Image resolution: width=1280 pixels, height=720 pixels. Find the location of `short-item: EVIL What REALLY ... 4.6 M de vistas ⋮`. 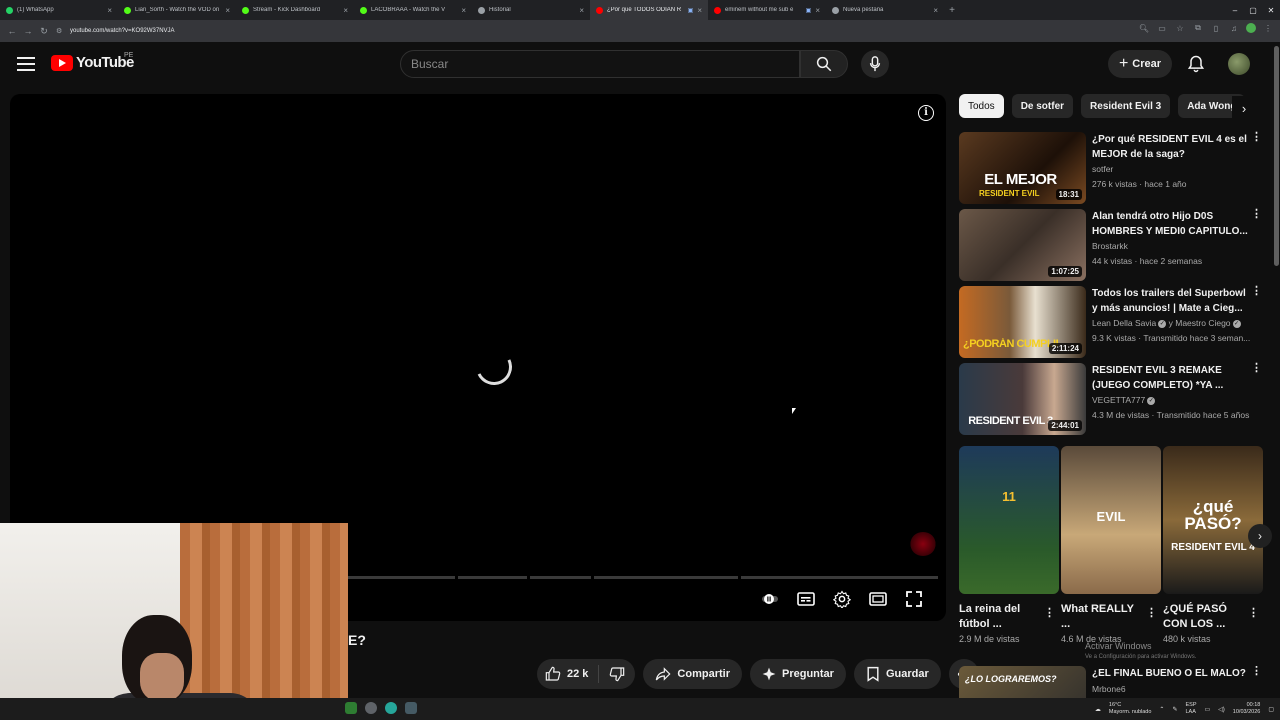

short-item: EVIL What REALLY ... 4.6 M de vistas ⋮ is located at coordinates (1111, 545).